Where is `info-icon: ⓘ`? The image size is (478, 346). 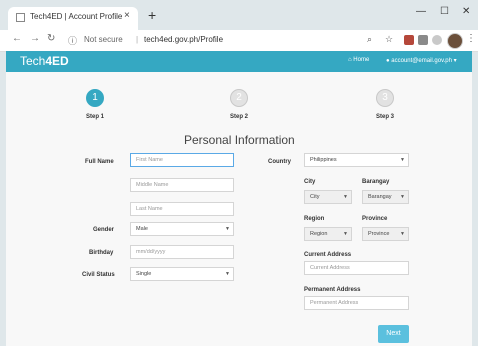 info-icon: ⓘ is located at coordinates (72, 40).